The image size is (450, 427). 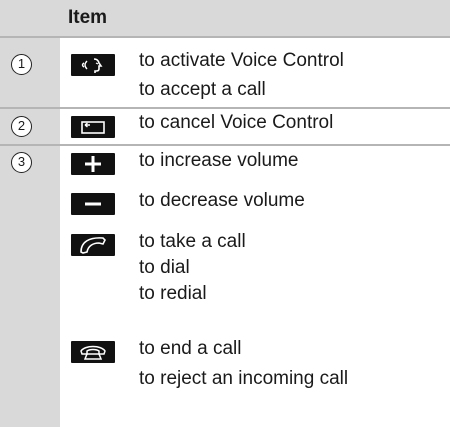 I want to click on row-3-text-minus: to decrease volume, so click(x=222, y=200).